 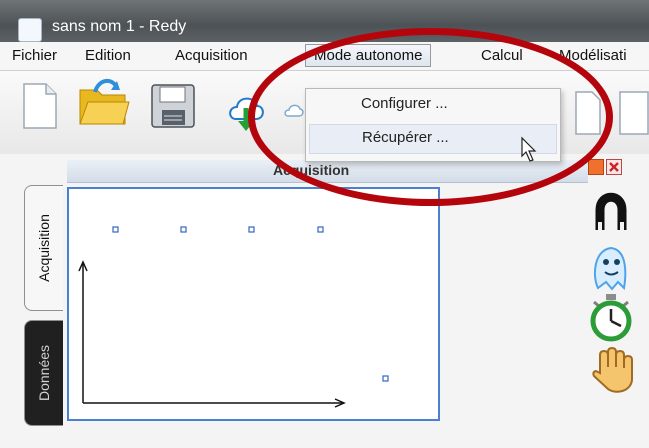 What do you see at coordinates (593, 55) in the screenshot?
I see `menu-modelisation: Modélisati` at bounding box center [593, 55].